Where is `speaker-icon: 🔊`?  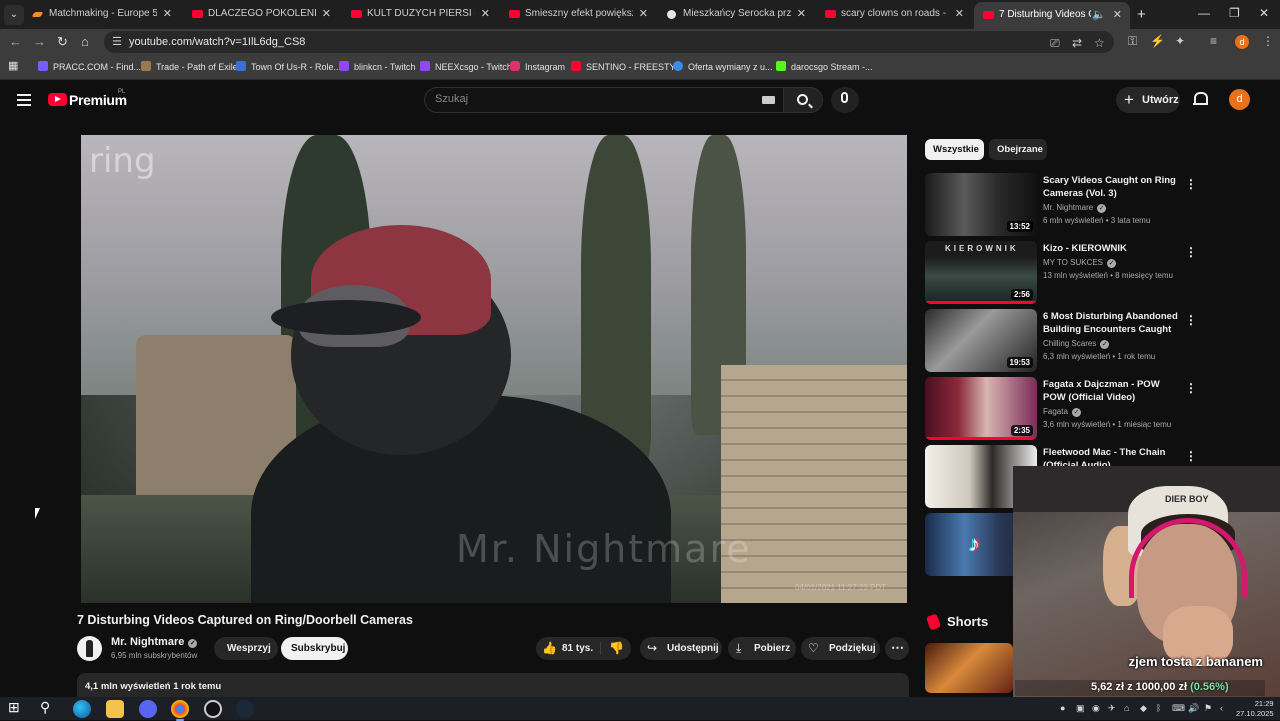
speaker-icon: 🔊 is located at coordinates (1193, 708).